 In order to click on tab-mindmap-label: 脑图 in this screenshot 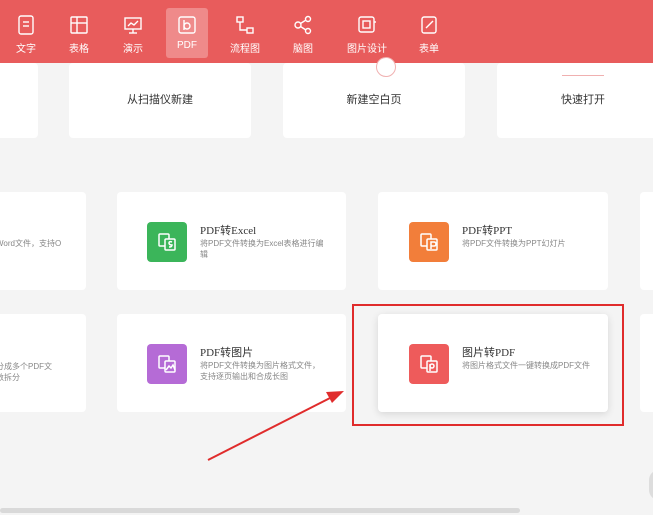, I will do `click(303, 49)`.